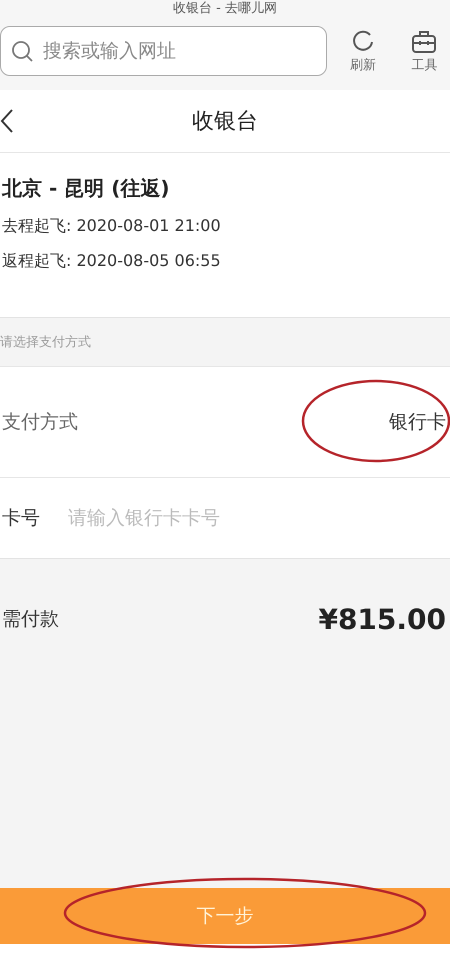 This screenshot has width=450, height=976. I want to click on field-label: 支付方式, so click(40, 422).